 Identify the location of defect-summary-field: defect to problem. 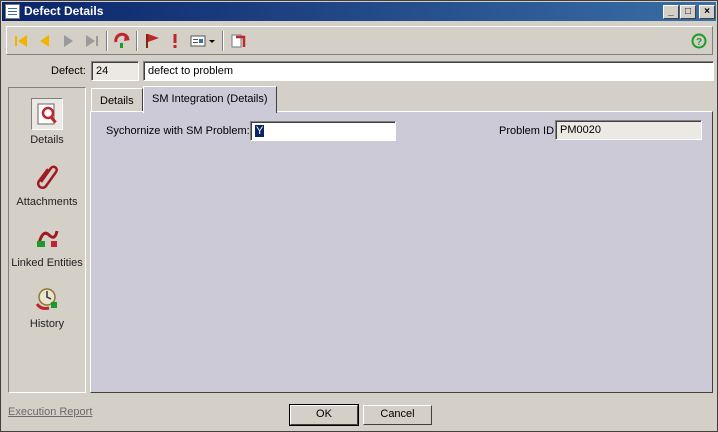
(428, 71).